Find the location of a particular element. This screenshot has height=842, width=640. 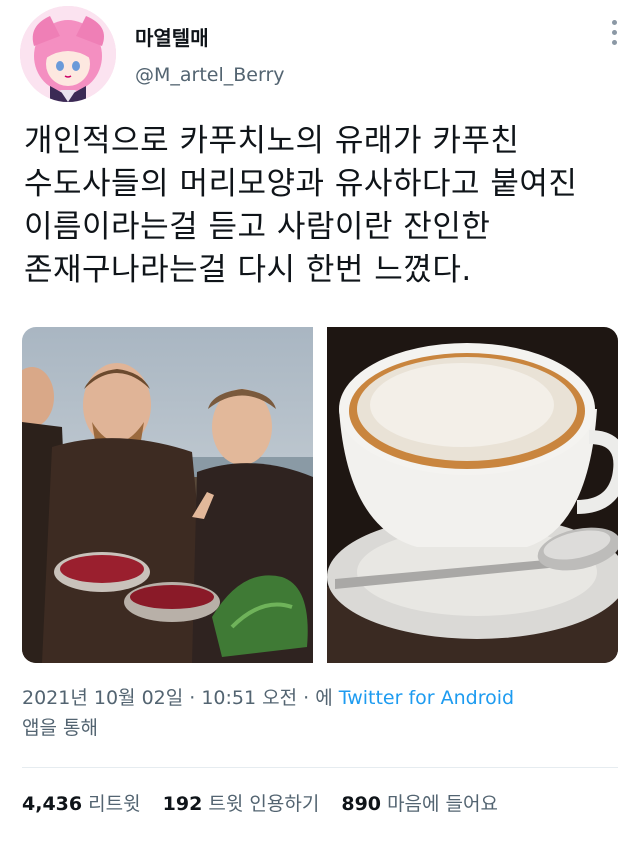

retweets-label: 리트윗 is located at coordinates (114, 804).